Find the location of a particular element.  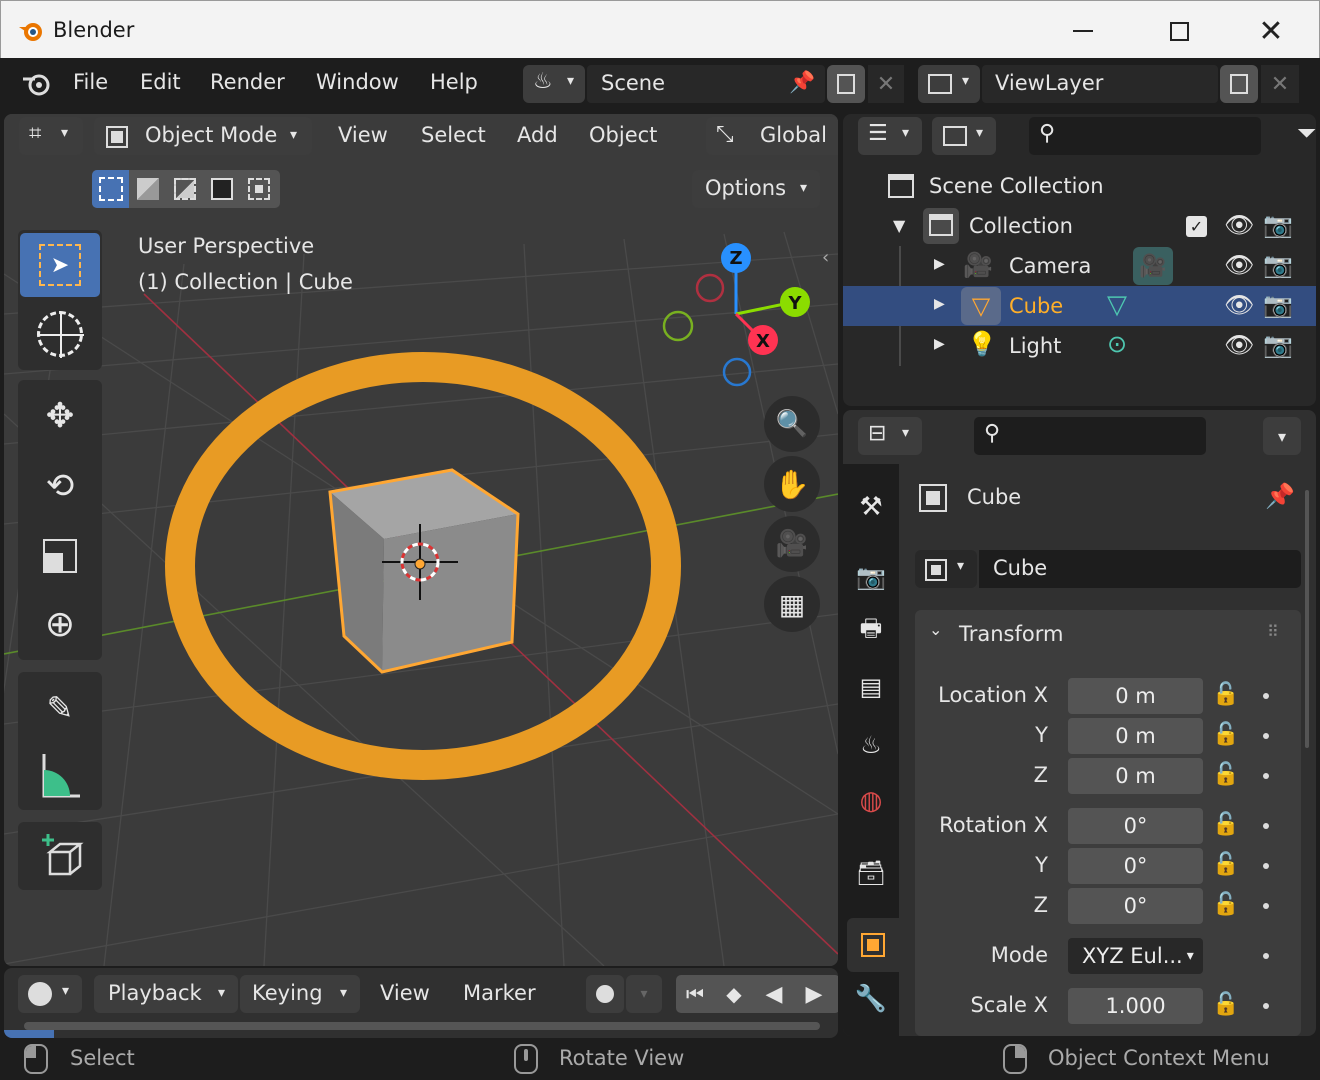

collection-exclude-checkbox: ✓ is located at coordinates (1196, 226).